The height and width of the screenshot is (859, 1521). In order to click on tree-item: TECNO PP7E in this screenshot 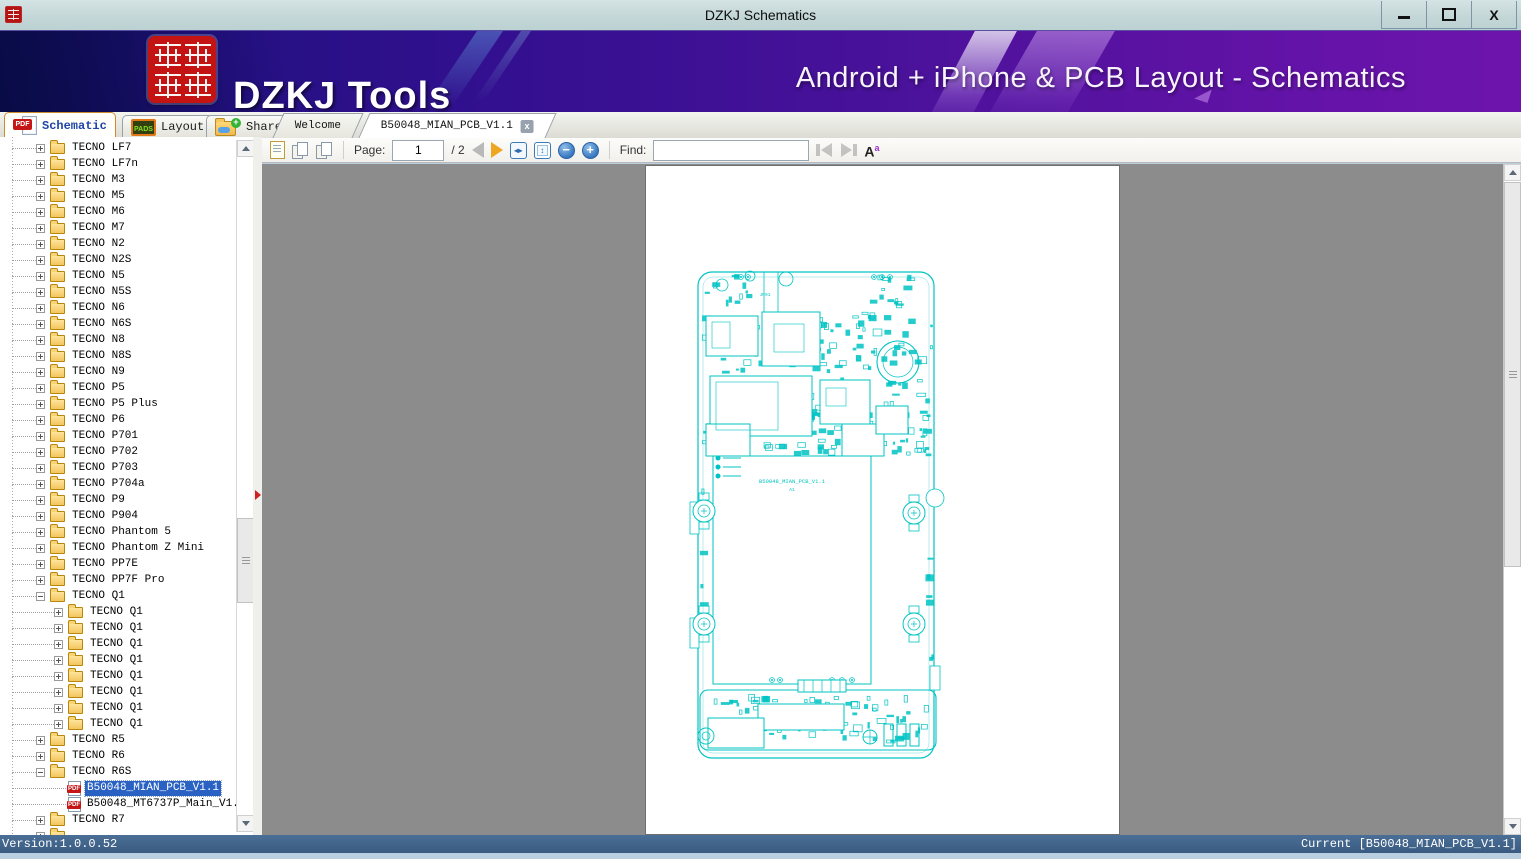, I will do `click(126, 563)`.